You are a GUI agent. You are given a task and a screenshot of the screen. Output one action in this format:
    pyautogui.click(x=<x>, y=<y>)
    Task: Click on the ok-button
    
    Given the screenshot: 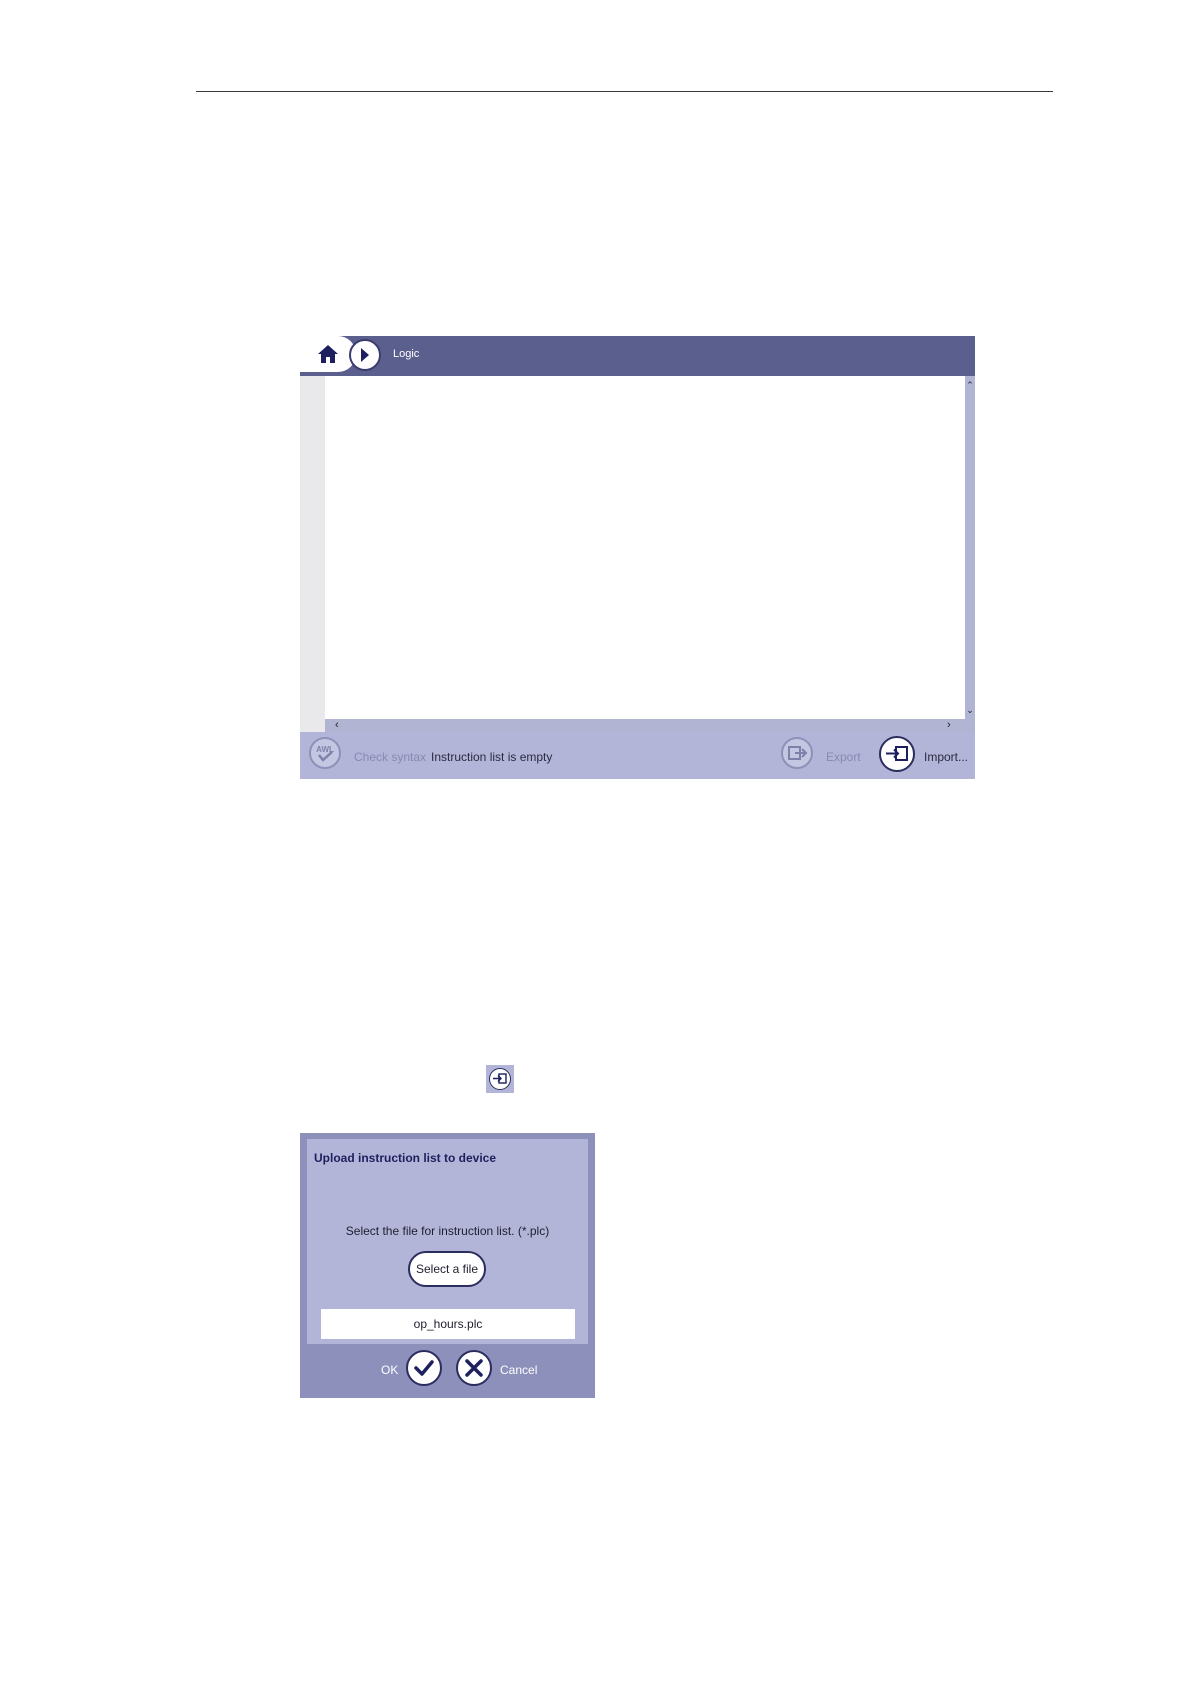 What is the action you would take?
    pyautogui.click(x=424, y=1368)
    